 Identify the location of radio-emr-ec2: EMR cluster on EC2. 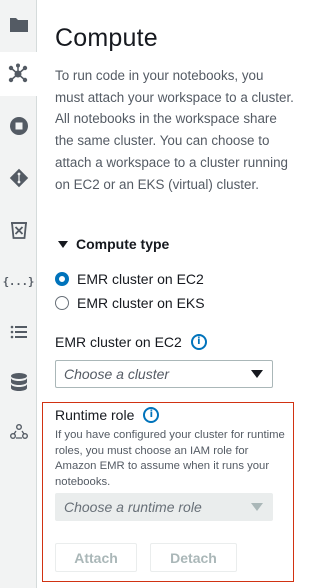
(129, 279).